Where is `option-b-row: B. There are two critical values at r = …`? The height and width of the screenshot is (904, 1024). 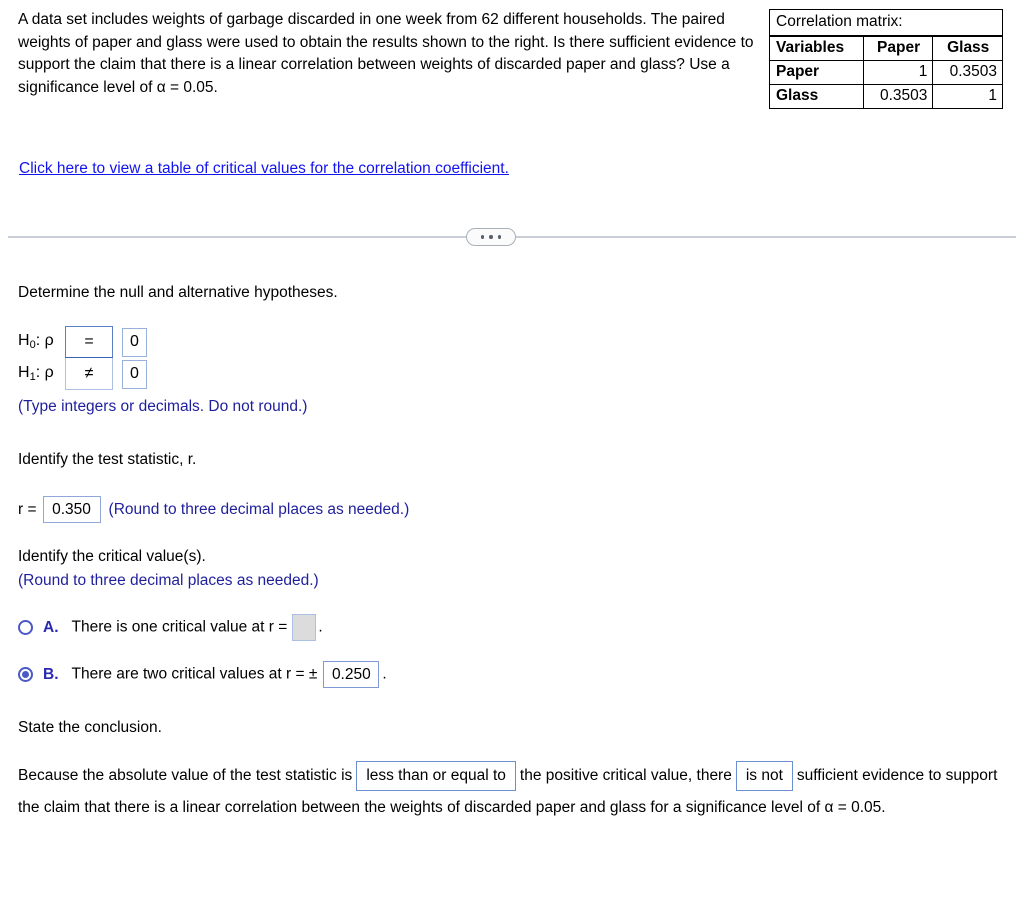
option-b-row: B. There are two critical values at r = … is located at coordinates (202, 674).